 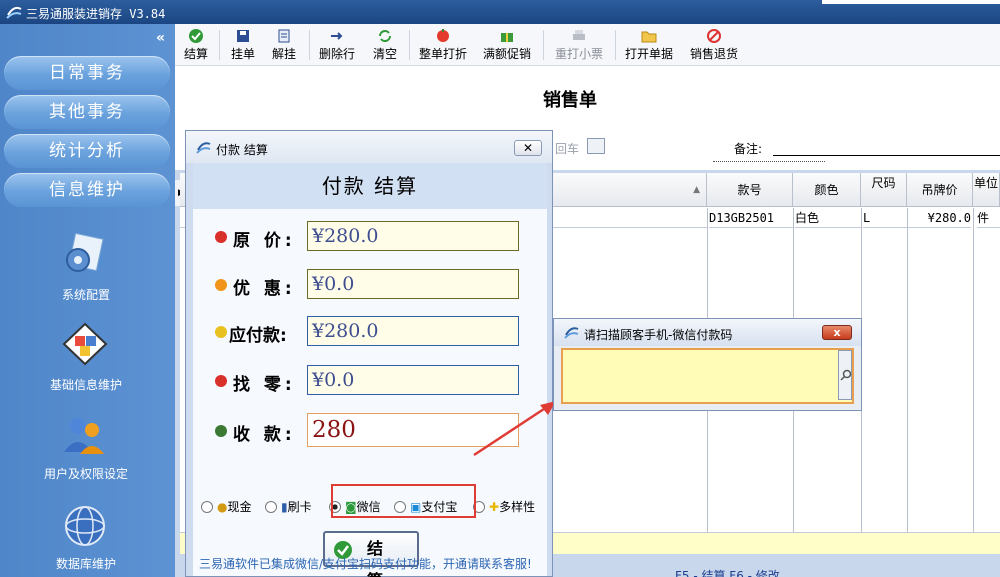 What do you see at coordinates (986, 190) in the screenshot?
I see `grid-header-unit: 单位` at bounding box center [986, 190].